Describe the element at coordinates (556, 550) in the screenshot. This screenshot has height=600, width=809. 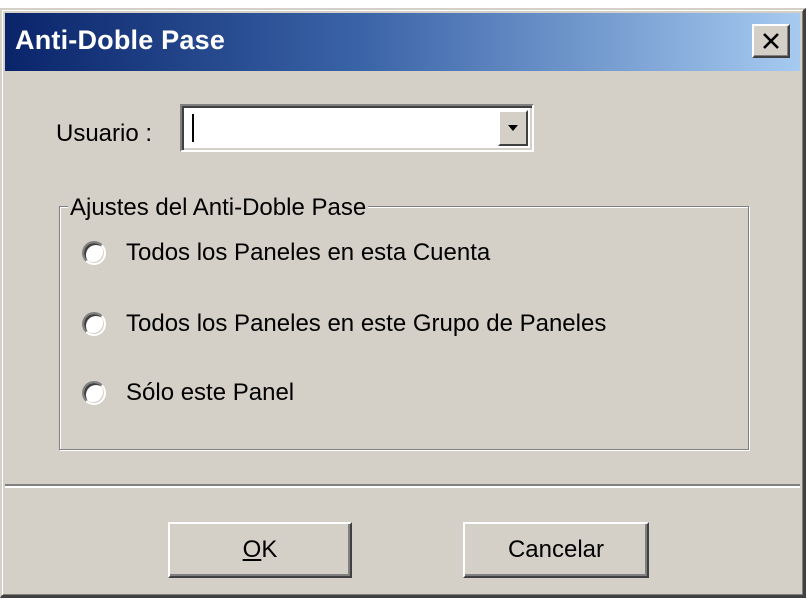
I see `cancel-button: Cancelar` at that location.